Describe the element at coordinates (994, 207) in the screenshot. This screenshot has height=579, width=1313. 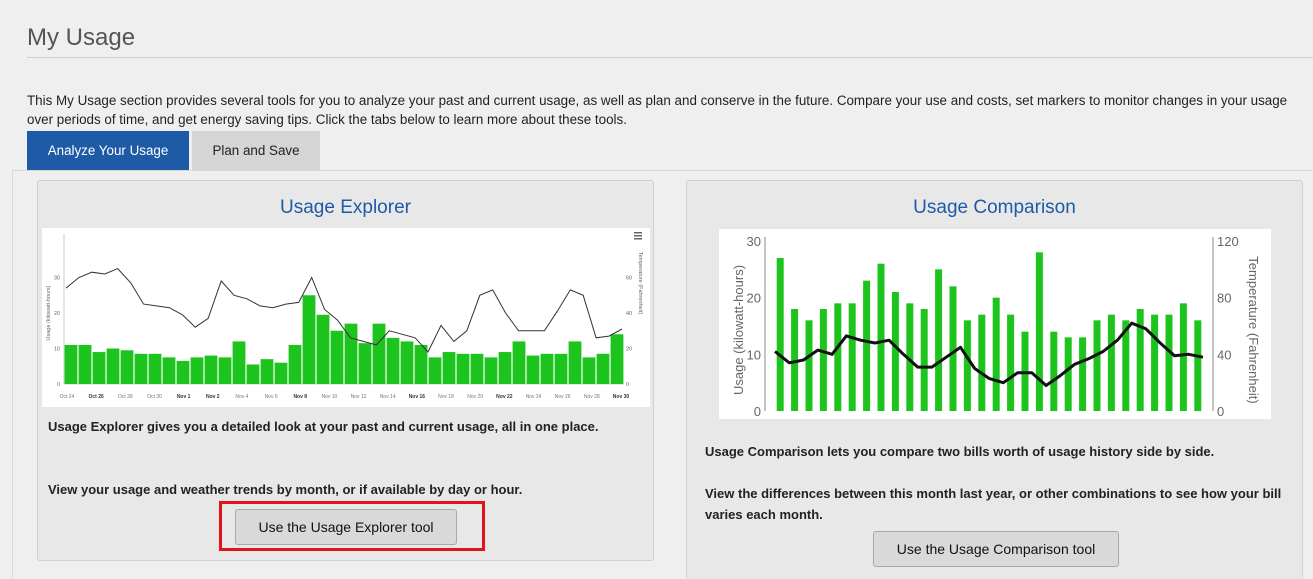
I see `usage-comparison-title: Usage Comparison` at that location.